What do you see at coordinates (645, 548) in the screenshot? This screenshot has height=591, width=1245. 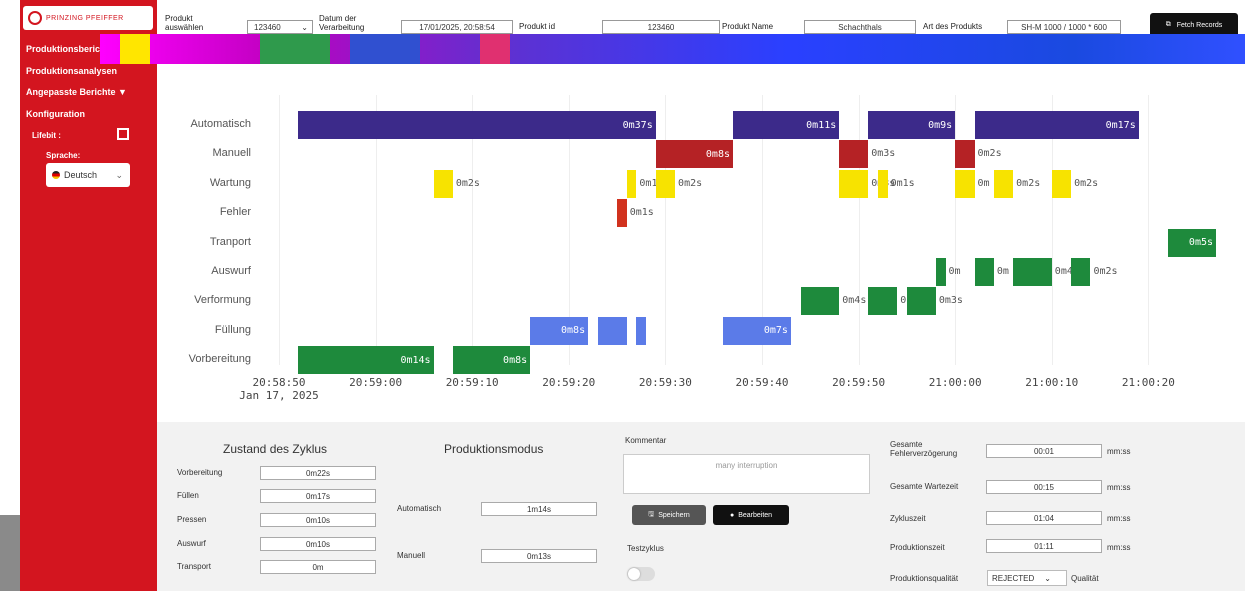 I see `testzyklus-label: Testzyklus` at bounding box center [645, 548].